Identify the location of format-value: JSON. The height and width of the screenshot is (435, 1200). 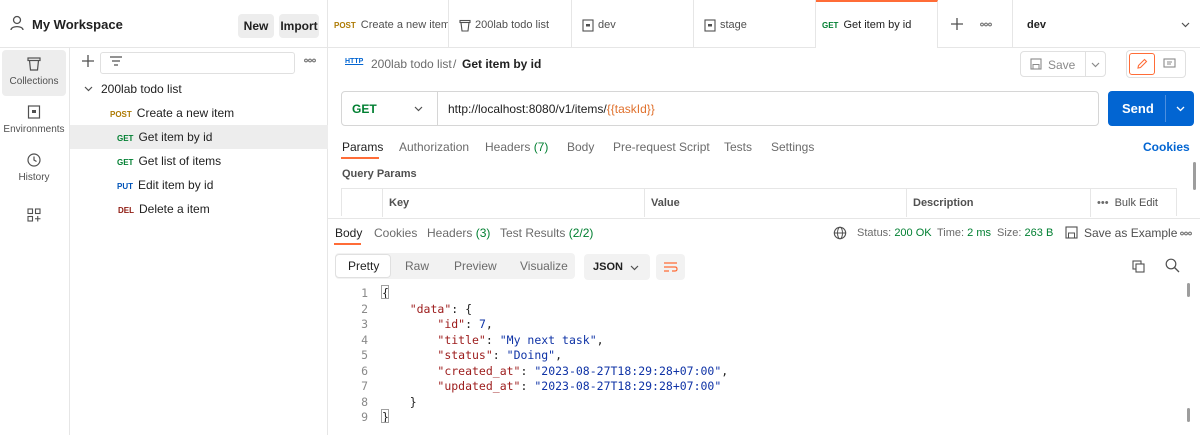
(608, 267).